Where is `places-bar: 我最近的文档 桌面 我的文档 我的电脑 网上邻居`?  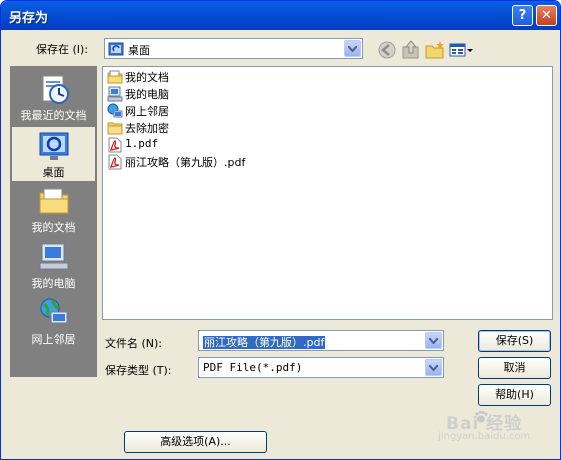 places-bar: 我最近的文档 桌面 我的文档 我的电脑 网上邻居 is located at coordinates (53, 221).